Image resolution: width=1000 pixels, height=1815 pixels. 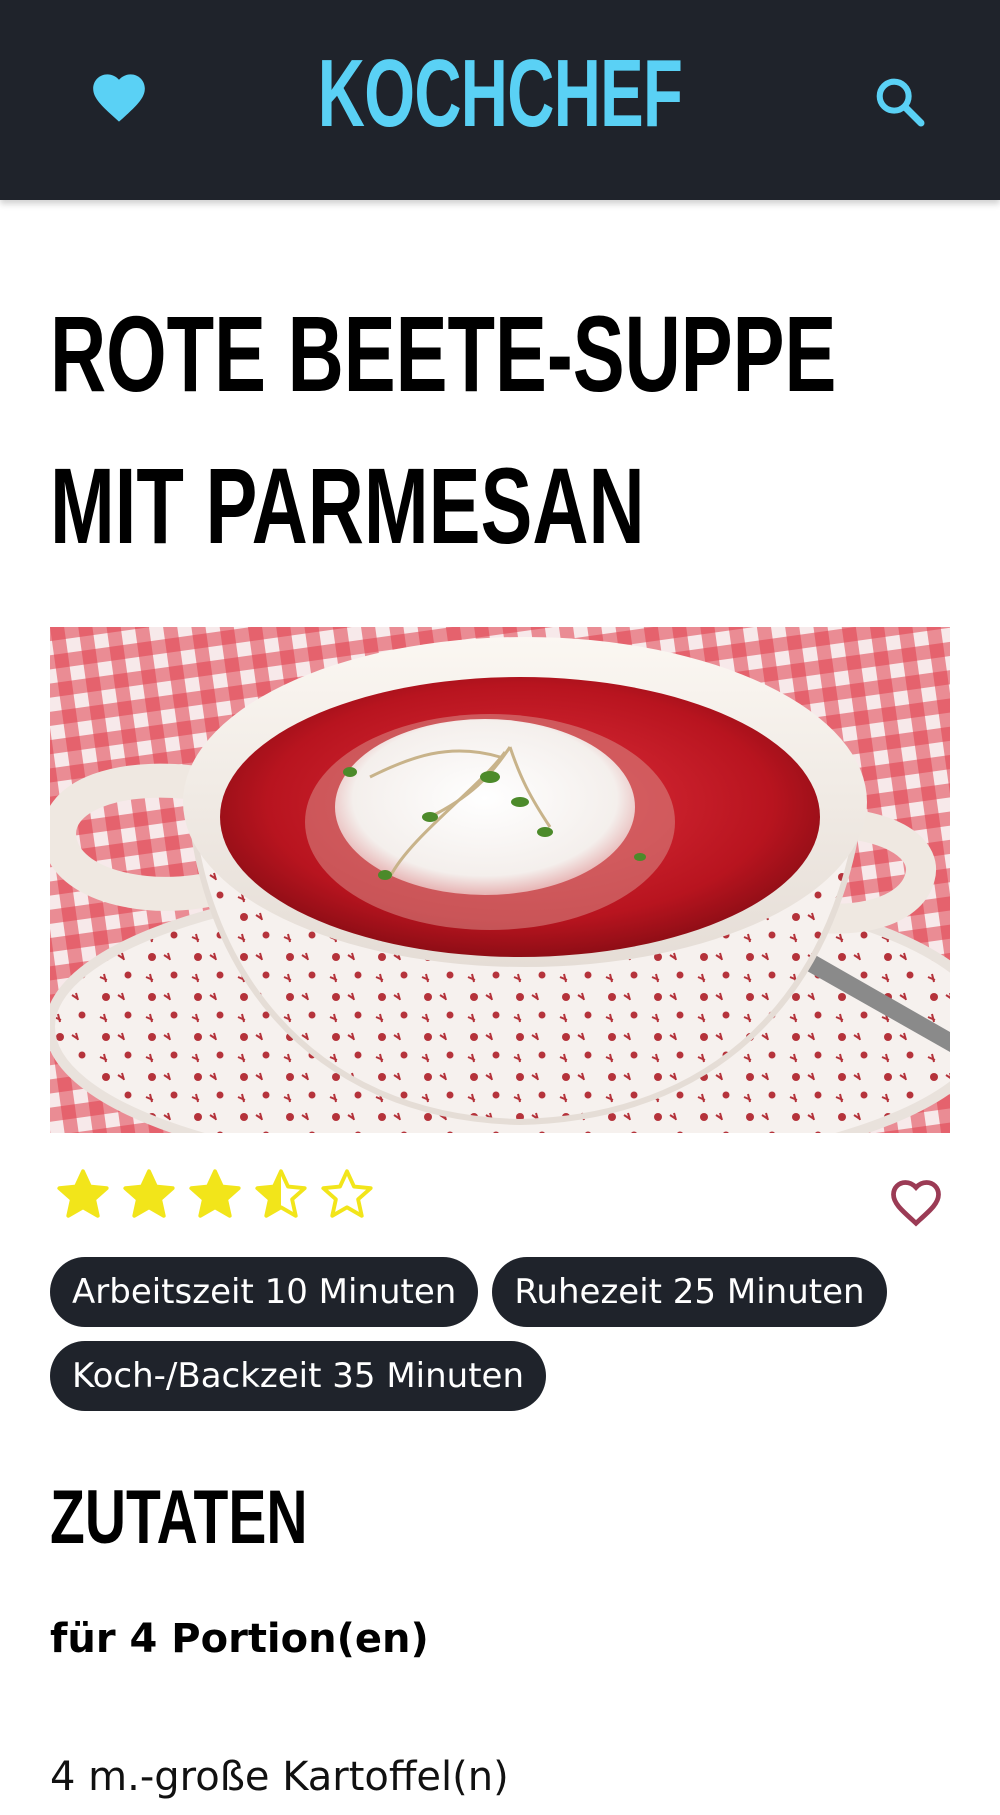 What do you see at coordinates (916, 1203) in the screenshot?
I see `heart-outline-icon` at bounding box center [916, 1203].